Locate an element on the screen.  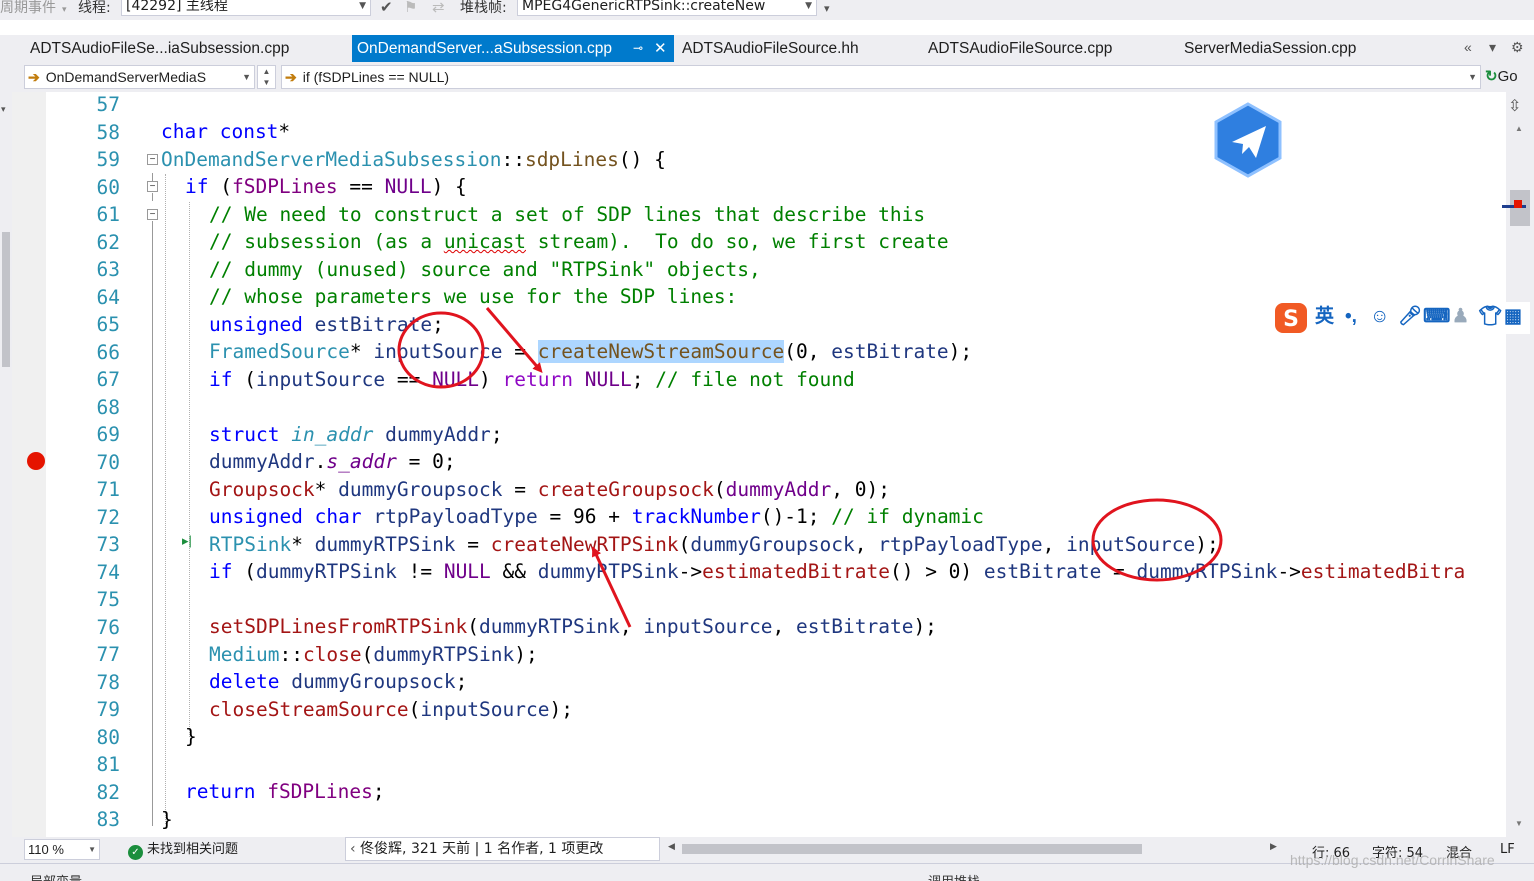
check-icon: ✓ is located at coordinates (135, 852).